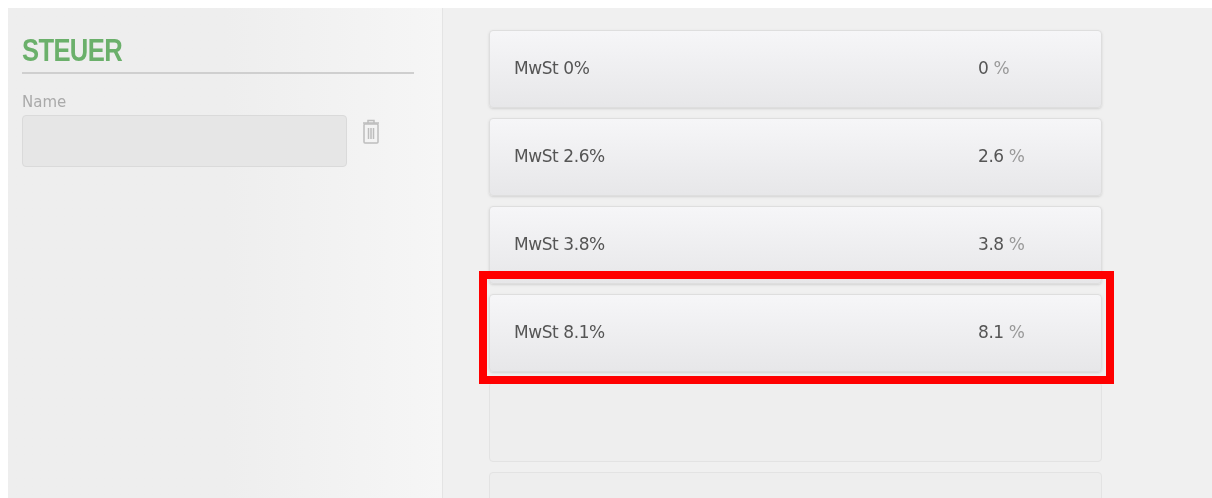  What do you see at coordinates (1001, 333) in the screenshot?
I see `tax-rate: 8.1 %` at bounding box center [1001, 333].